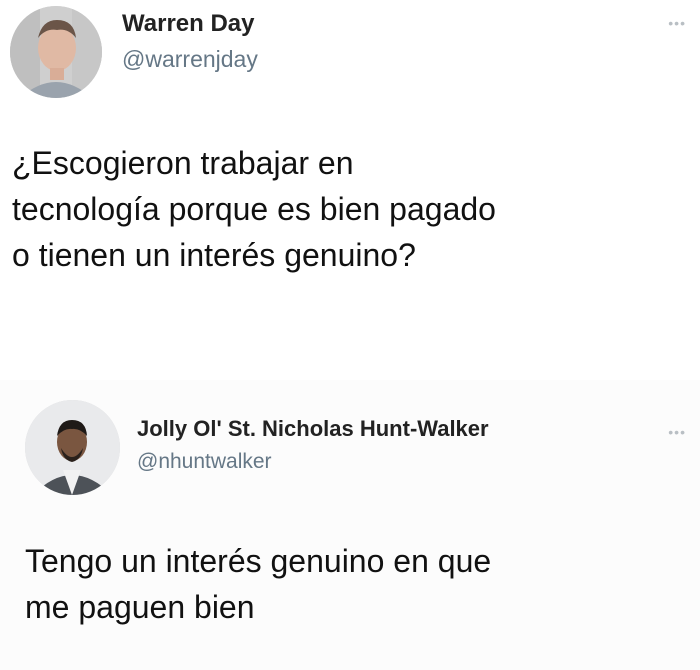 The width and height of the screenshot is (700, 670). I want to click on author-name: Jolly Ol' St. Nicholas Hunt-Walker, so click(313, 429).